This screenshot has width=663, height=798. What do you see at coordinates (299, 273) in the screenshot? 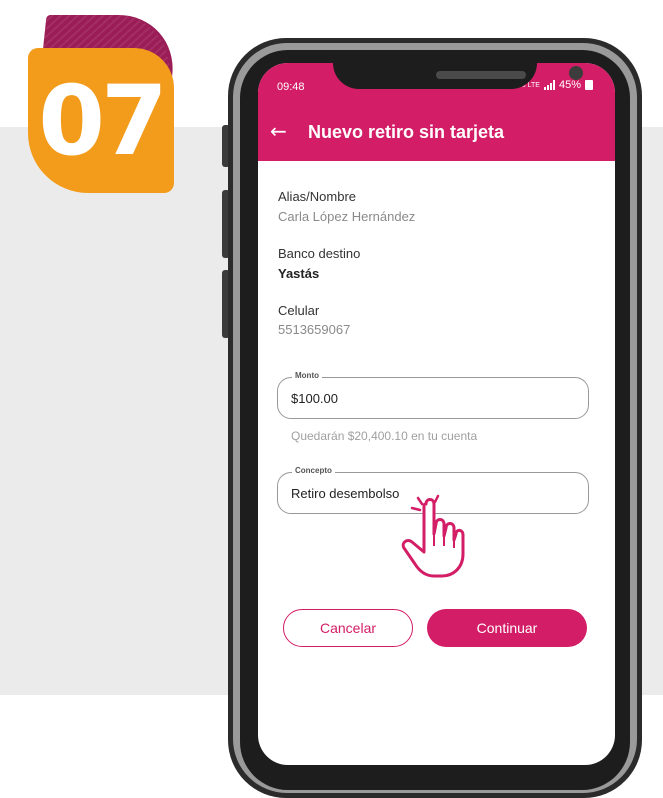
I see `bank-value: Yastás` at bounding box center [299, 273].